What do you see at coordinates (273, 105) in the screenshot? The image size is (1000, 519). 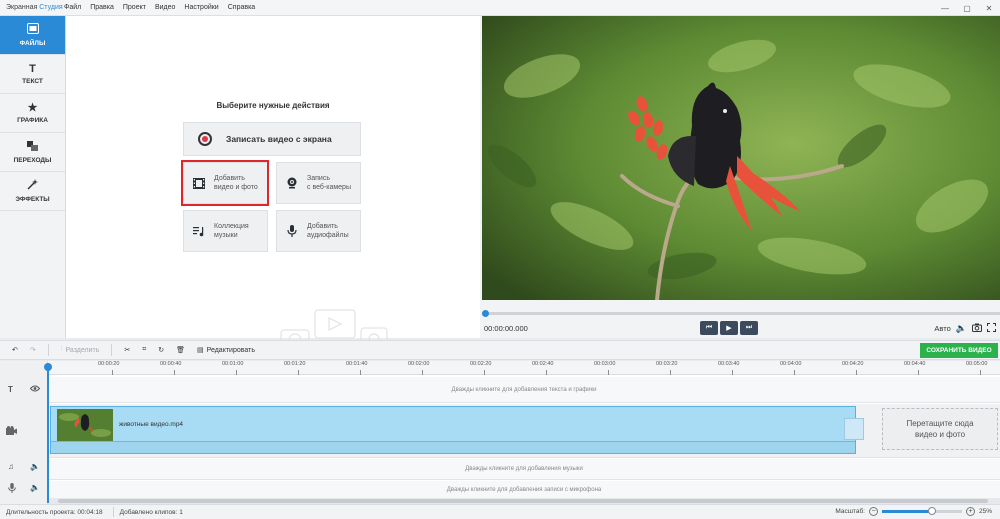 I see `actions-title: Выберите нужные действия` at bounding box center [273, 105].